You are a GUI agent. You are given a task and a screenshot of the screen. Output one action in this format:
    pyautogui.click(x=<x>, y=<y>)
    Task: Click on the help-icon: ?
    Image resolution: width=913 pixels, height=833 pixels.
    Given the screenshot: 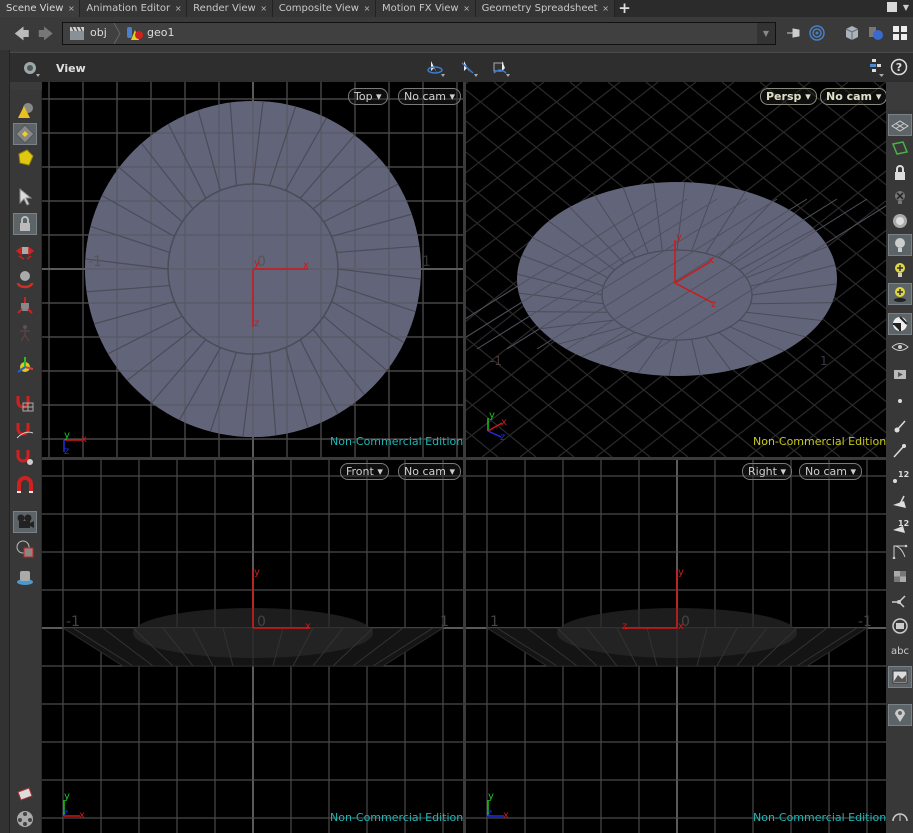 What is the action you would take?
    pyautogui.click(x=899, y=67)
    